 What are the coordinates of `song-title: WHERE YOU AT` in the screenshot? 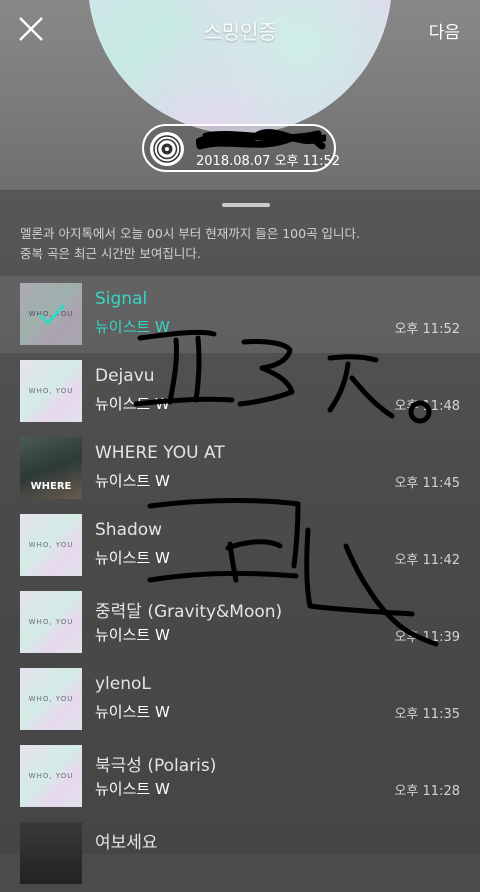 It's located at (160, 453).